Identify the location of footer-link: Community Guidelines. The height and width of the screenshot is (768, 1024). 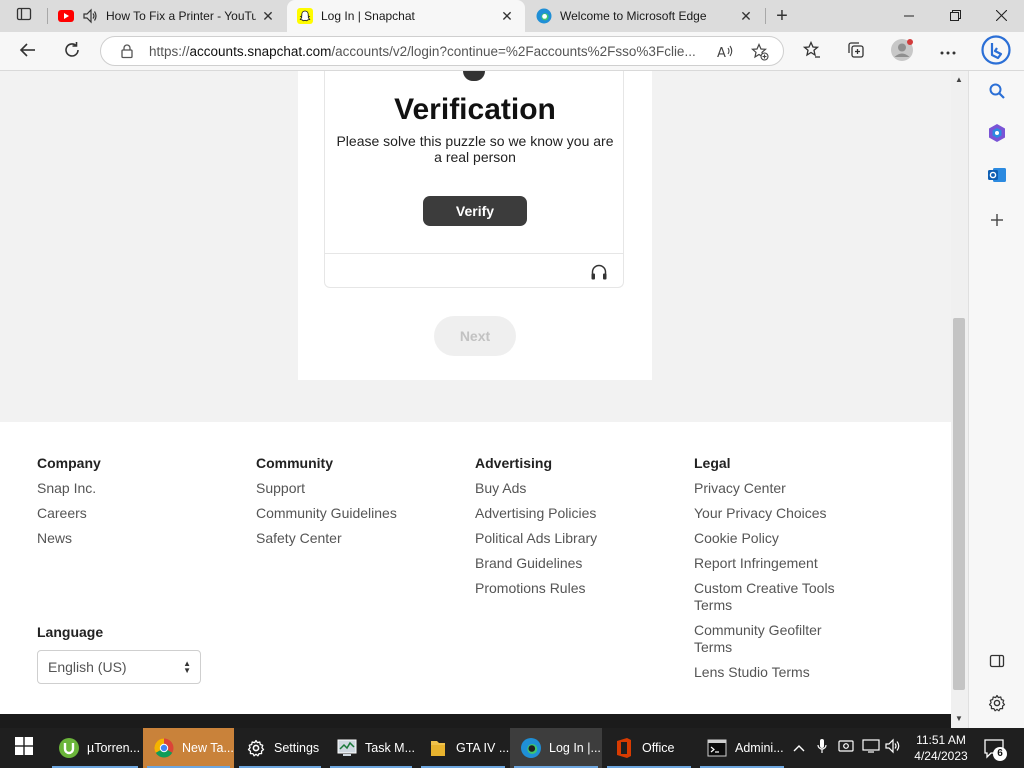
(356, 513).